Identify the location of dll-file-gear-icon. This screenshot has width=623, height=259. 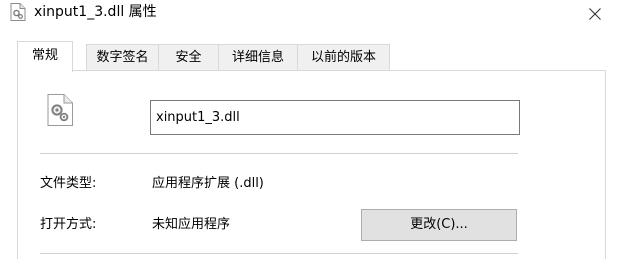
(60, 110).